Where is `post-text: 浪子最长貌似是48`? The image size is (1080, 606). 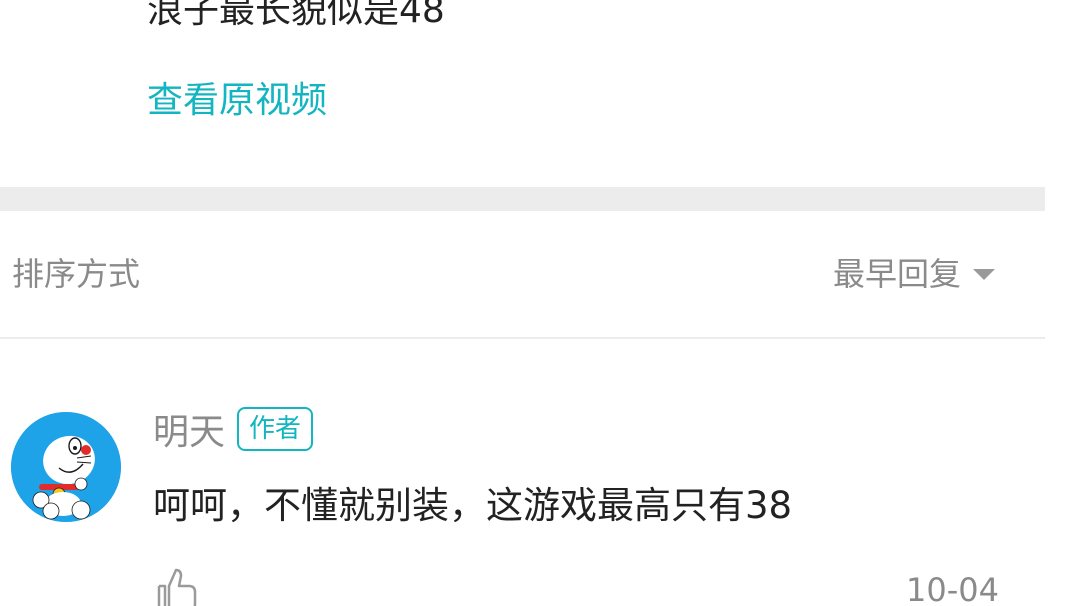
post-text: 浪子最长貌似是48 is located at coordinates (296, 15).